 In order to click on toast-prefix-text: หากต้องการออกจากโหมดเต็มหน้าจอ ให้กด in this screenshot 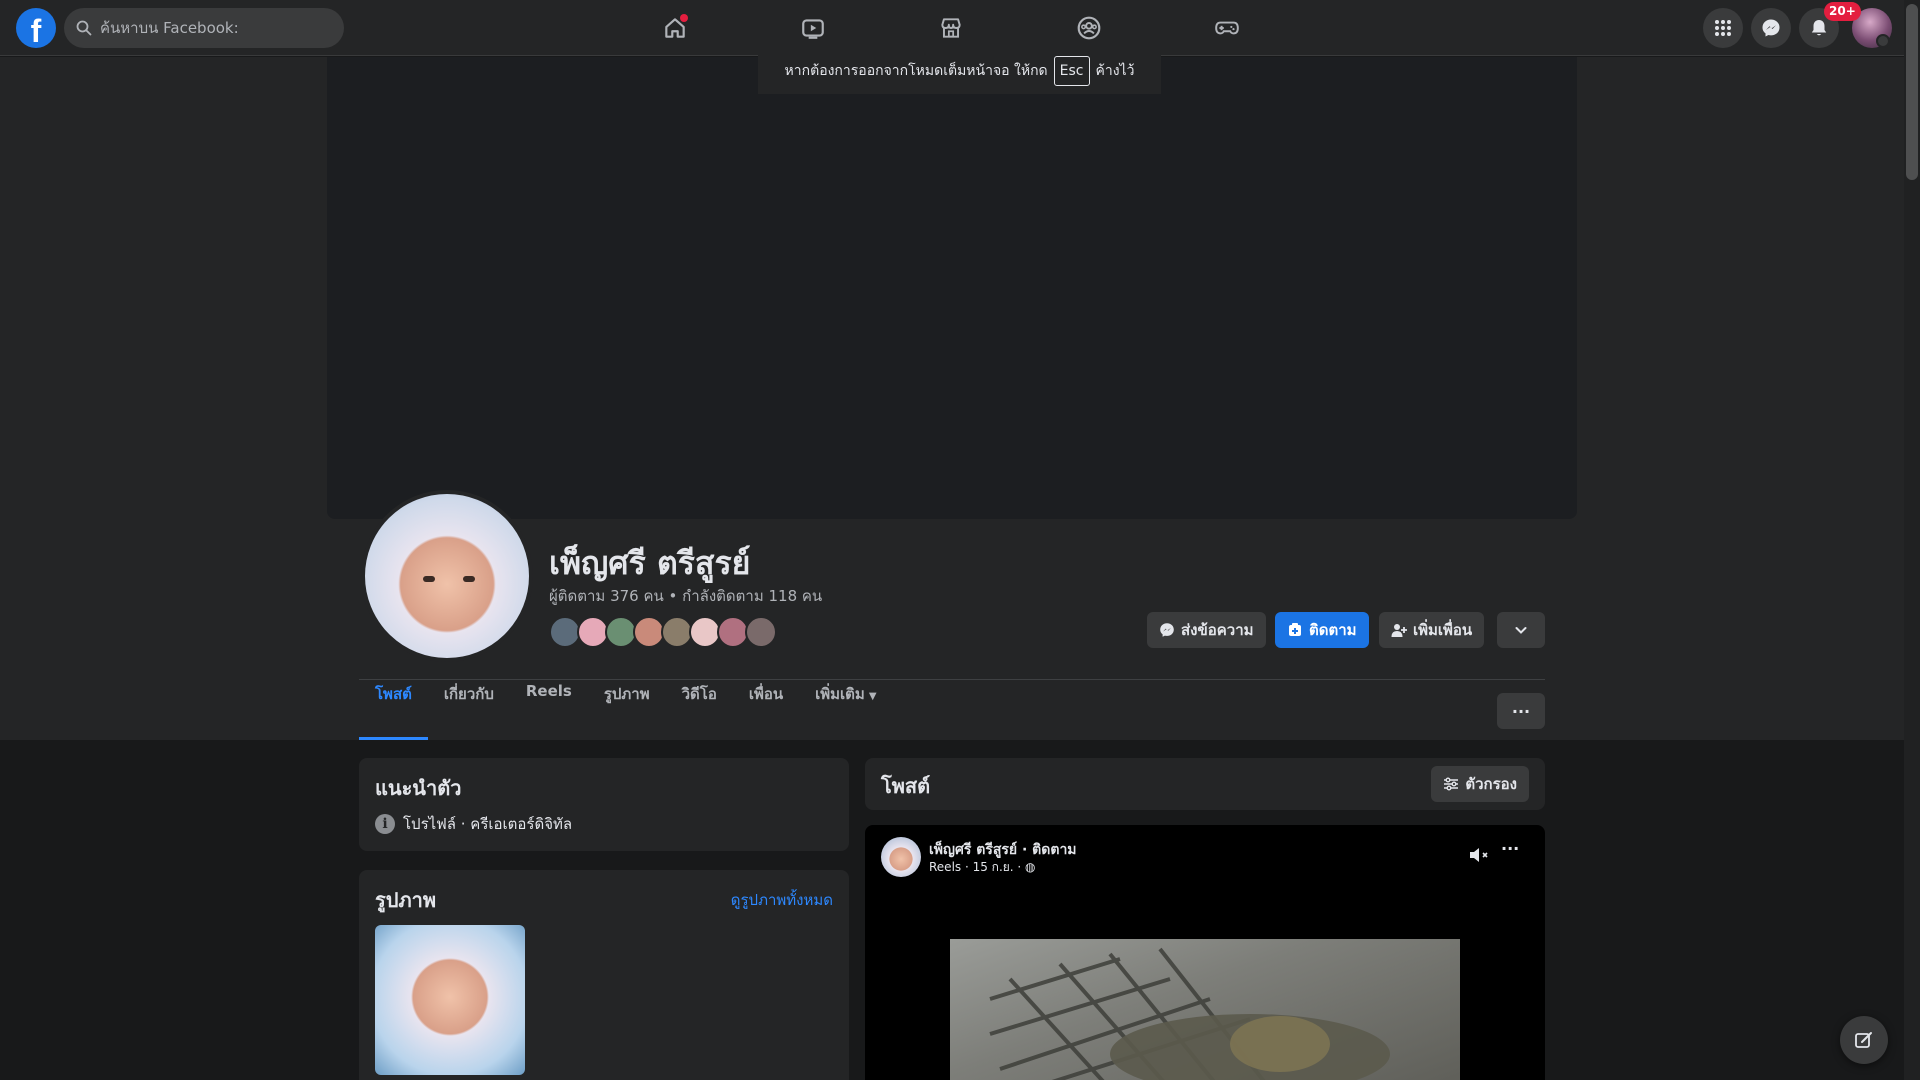, I will do `click(916, 71)`.